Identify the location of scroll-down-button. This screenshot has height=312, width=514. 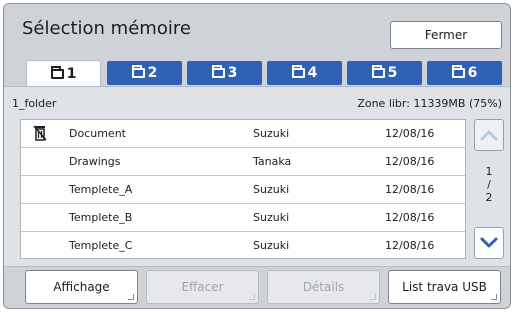
(489, 243).